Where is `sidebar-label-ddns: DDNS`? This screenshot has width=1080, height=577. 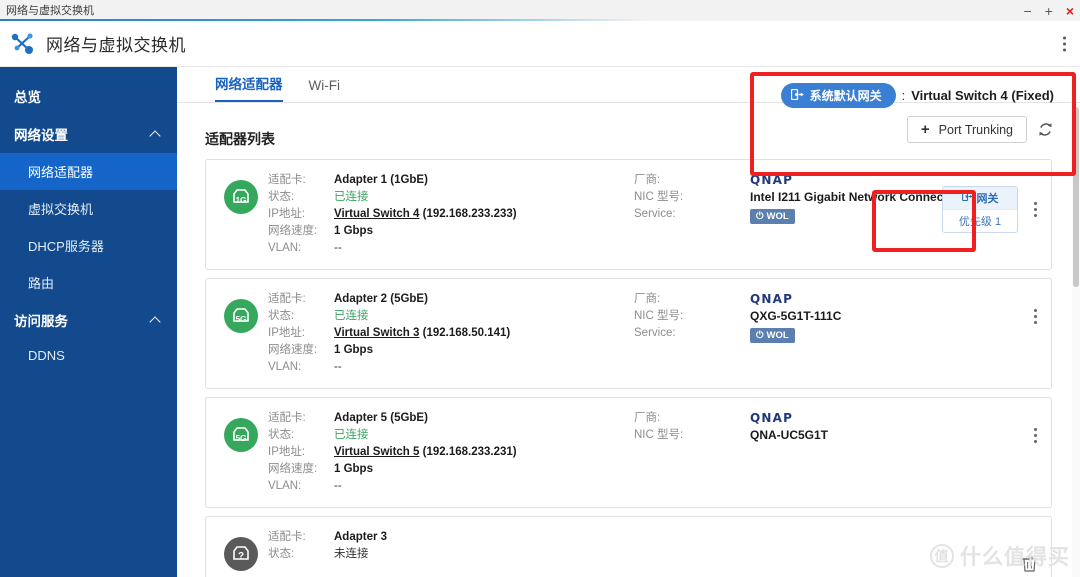
sidebar-label-ddns: DDNS is located at coordinates (46, 355).